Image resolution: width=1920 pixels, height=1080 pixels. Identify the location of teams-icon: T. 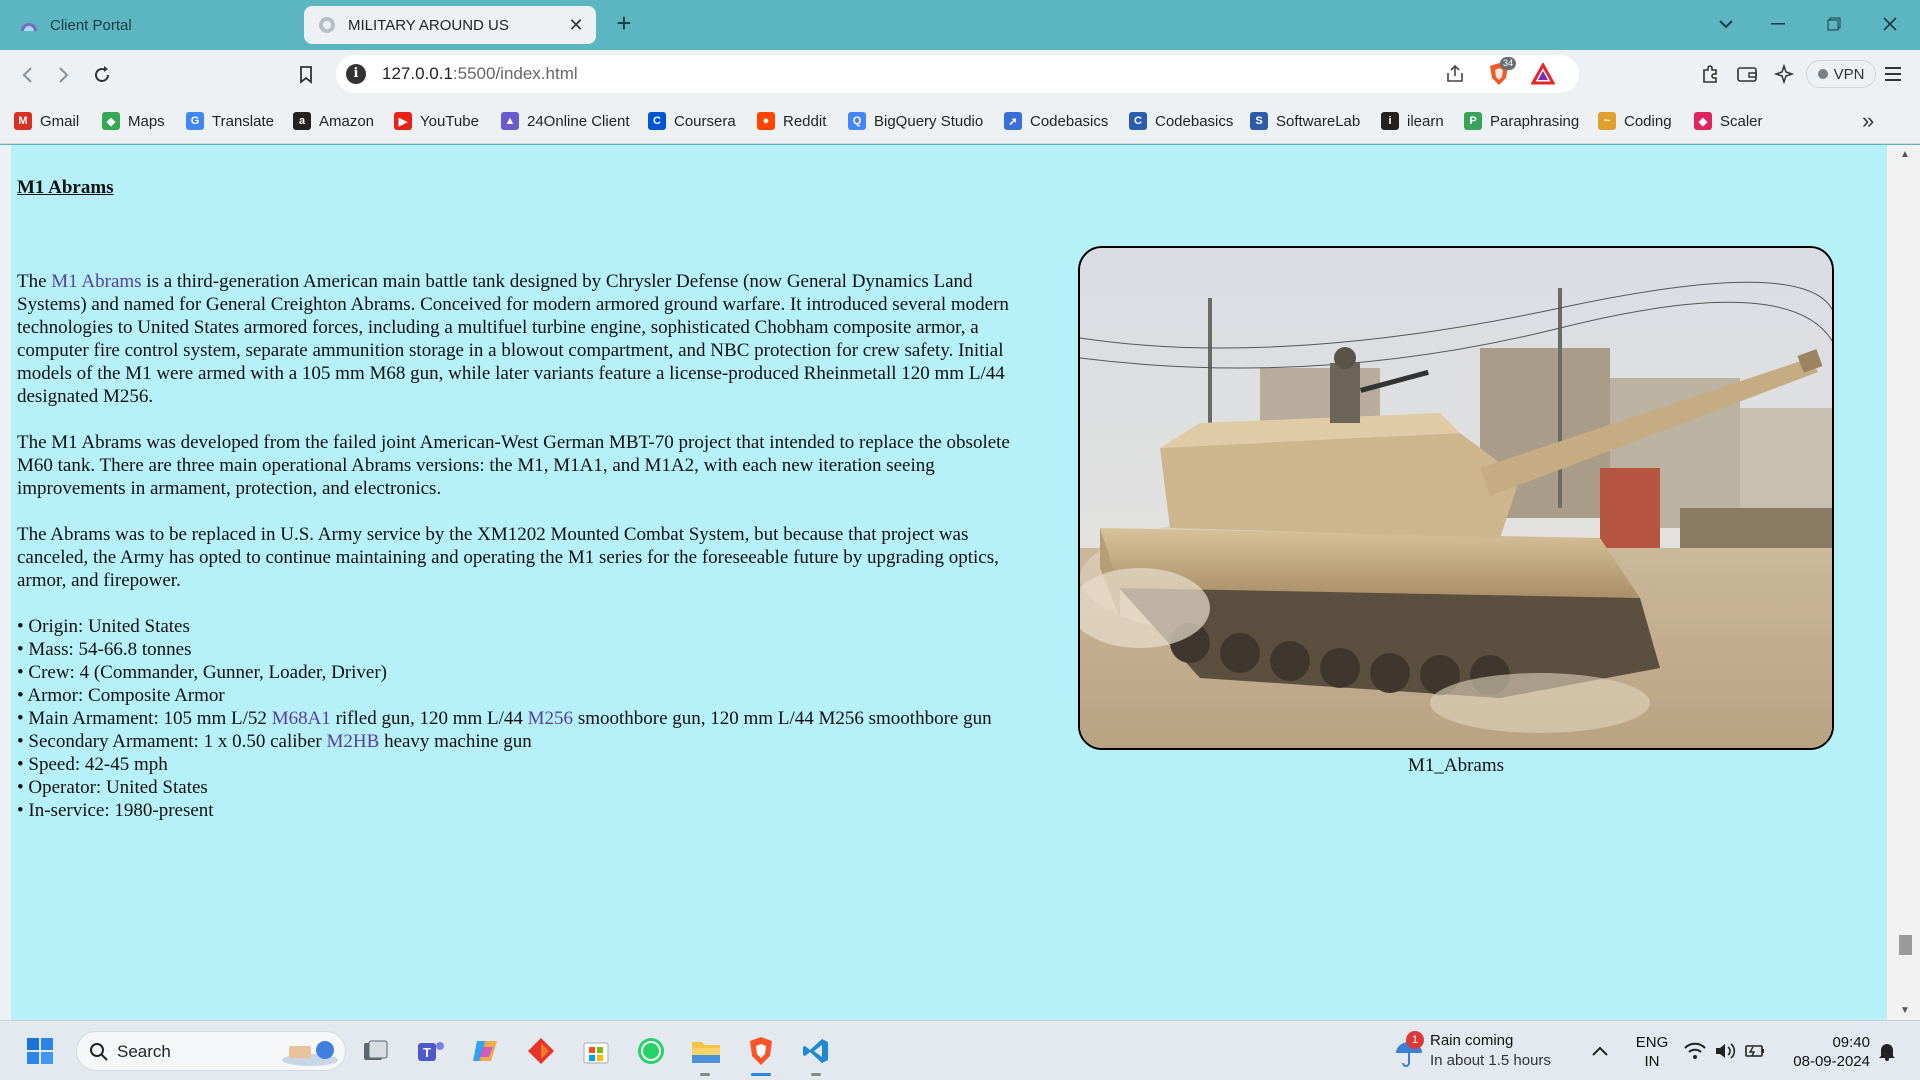
(431, 1051).